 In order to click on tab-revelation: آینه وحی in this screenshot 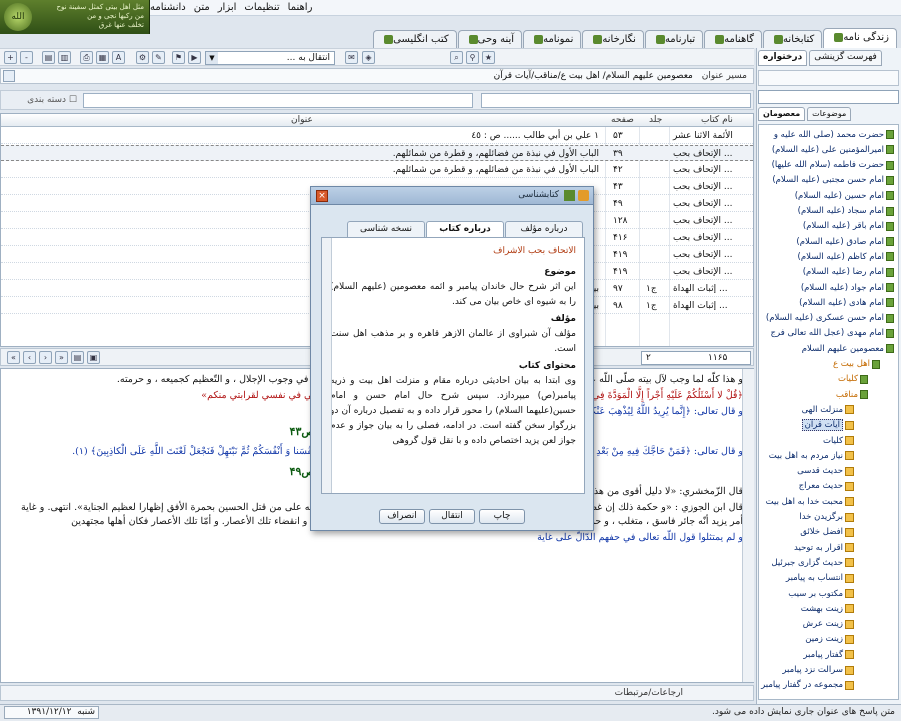, I will do `click(490, 39)`.